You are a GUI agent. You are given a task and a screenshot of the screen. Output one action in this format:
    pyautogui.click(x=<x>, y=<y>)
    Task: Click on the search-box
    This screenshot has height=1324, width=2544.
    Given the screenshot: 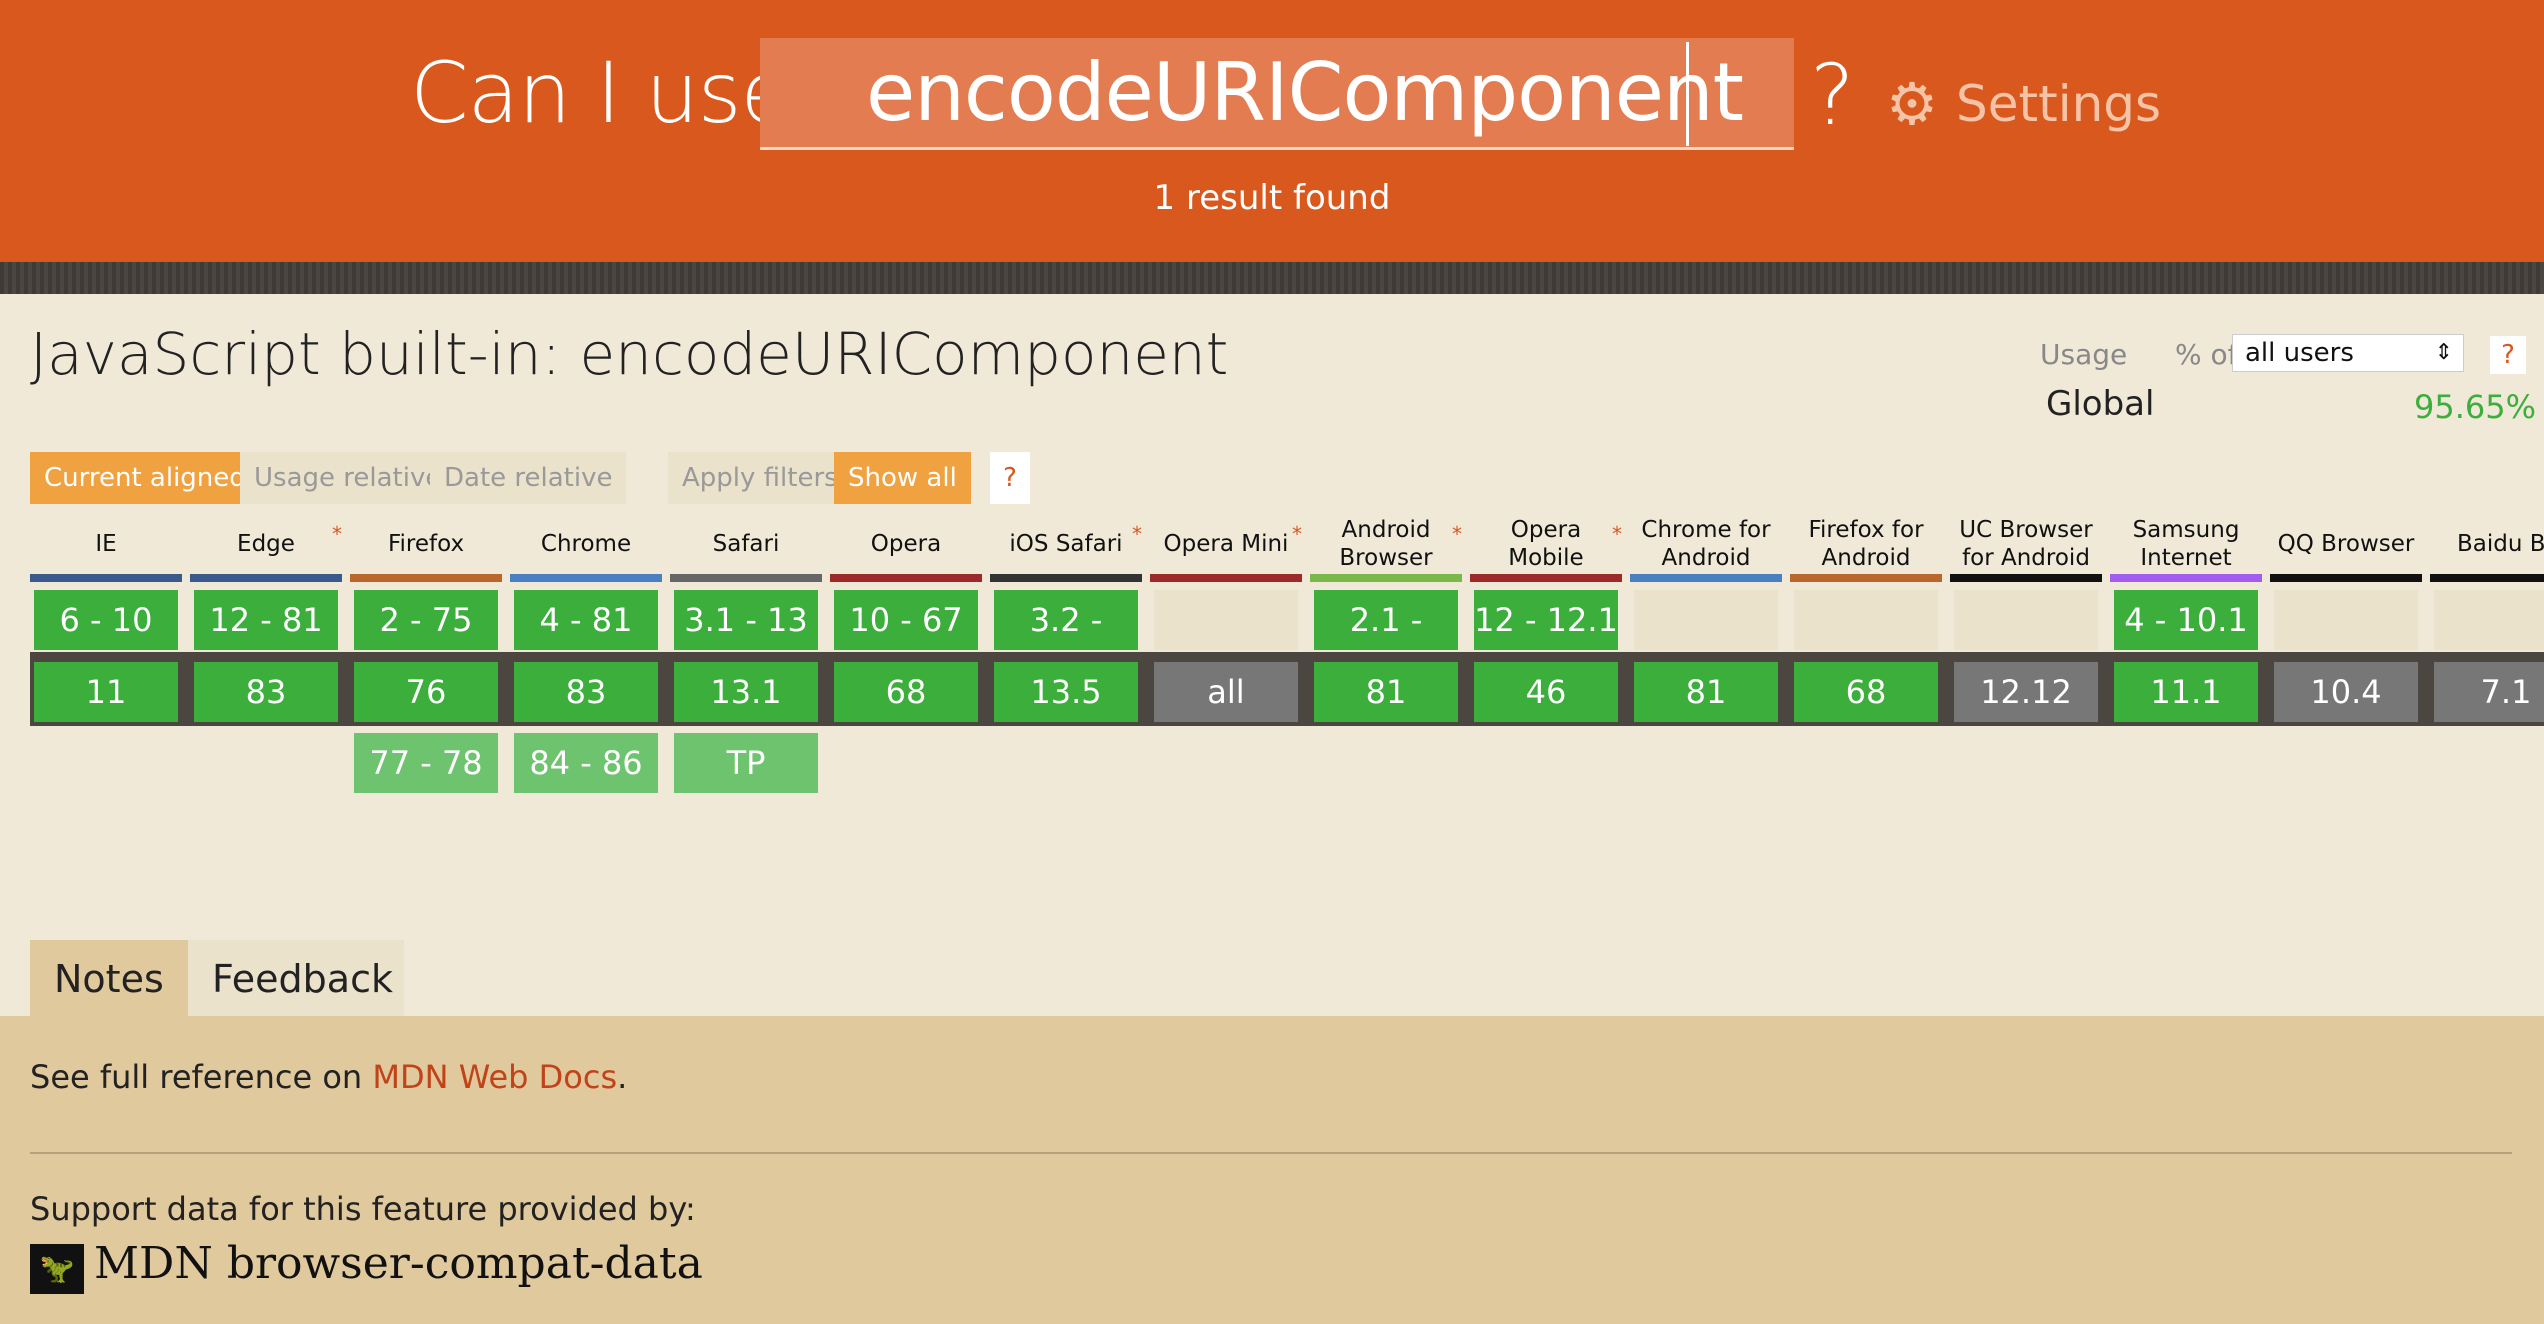 What is the action you would take?
    pyautogui.click(x=1277, y=94)
    